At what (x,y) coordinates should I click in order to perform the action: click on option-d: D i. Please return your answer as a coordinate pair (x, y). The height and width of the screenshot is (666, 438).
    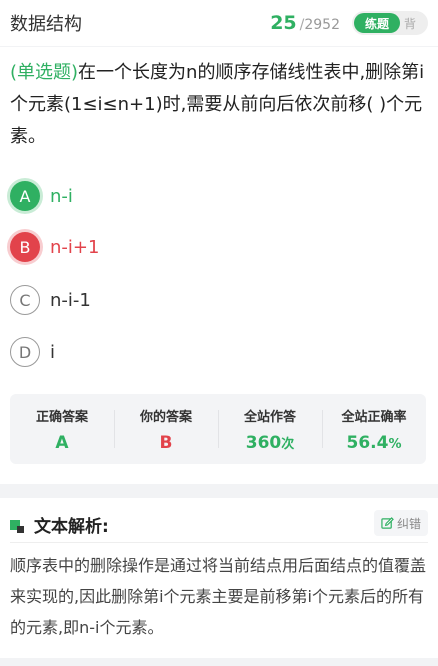
    Looking at the image, I should click on (220, 352).